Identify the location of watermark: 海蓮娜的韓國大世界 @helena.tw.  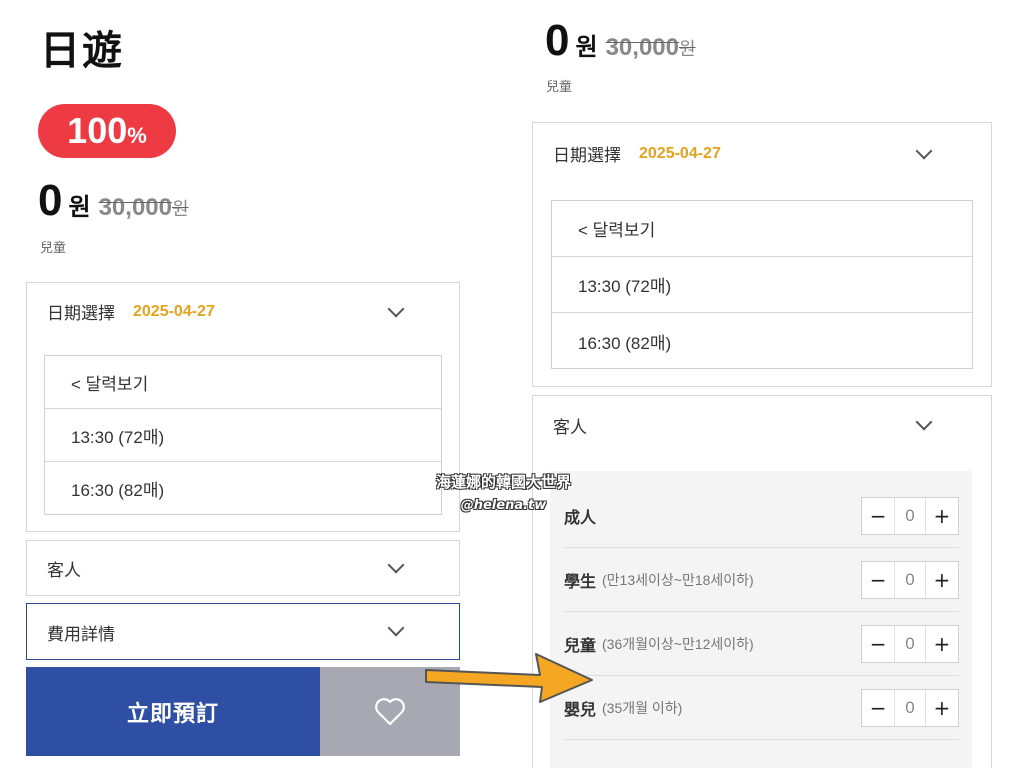
(503, 494).